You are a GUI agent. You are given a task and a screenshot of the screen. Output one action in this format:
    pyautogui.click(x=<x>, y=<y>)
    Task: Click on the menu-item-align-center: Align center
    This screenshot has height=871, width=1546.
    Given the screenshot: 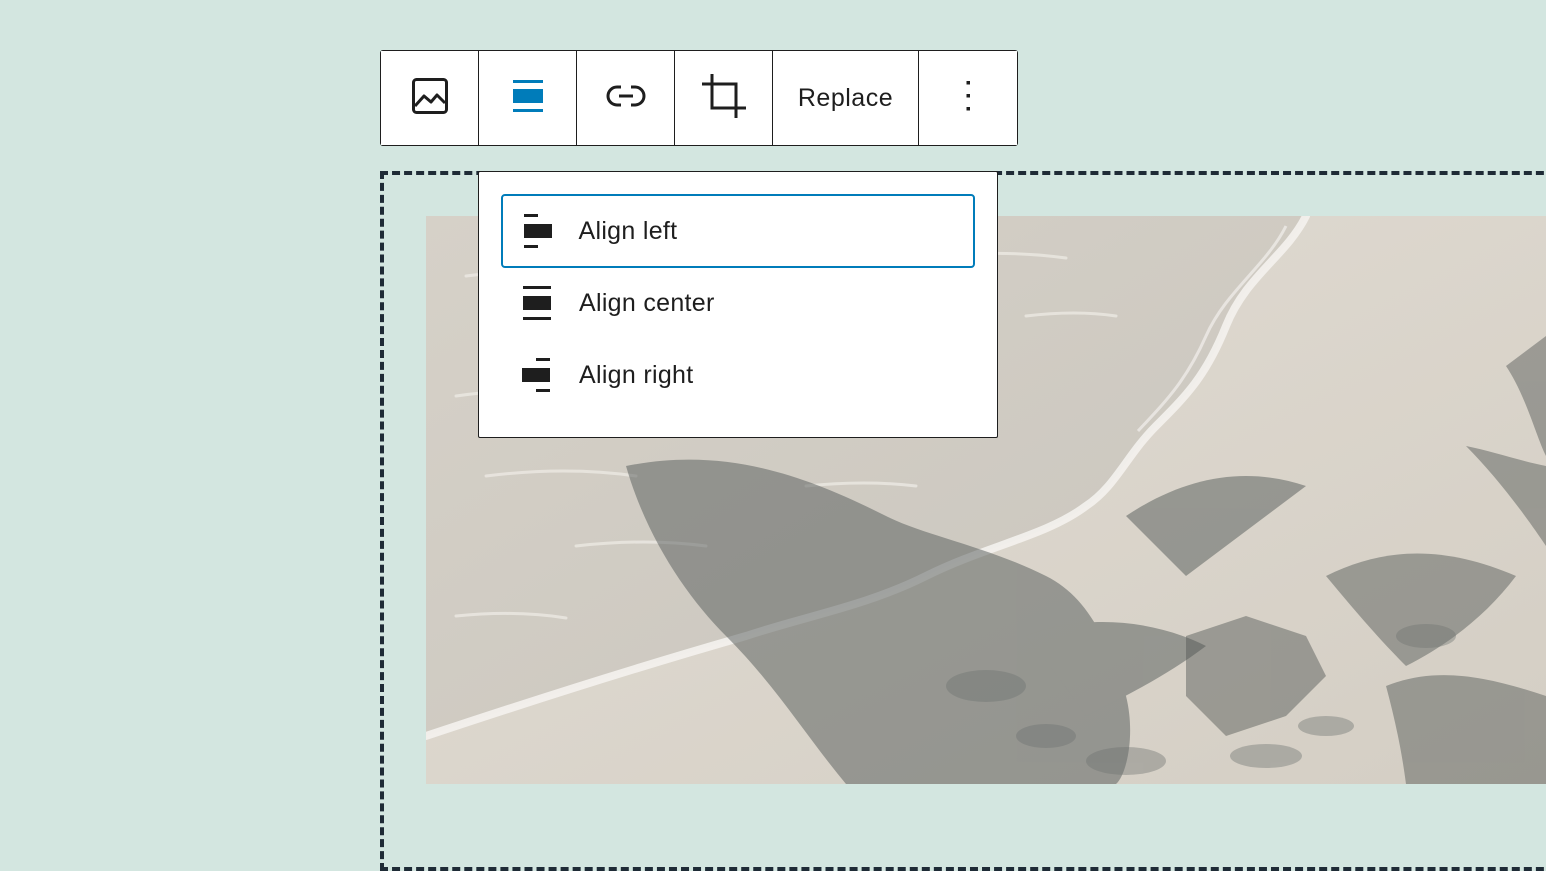 What is the action you would take?
    pyautogui.click(x=738, y=303)
    